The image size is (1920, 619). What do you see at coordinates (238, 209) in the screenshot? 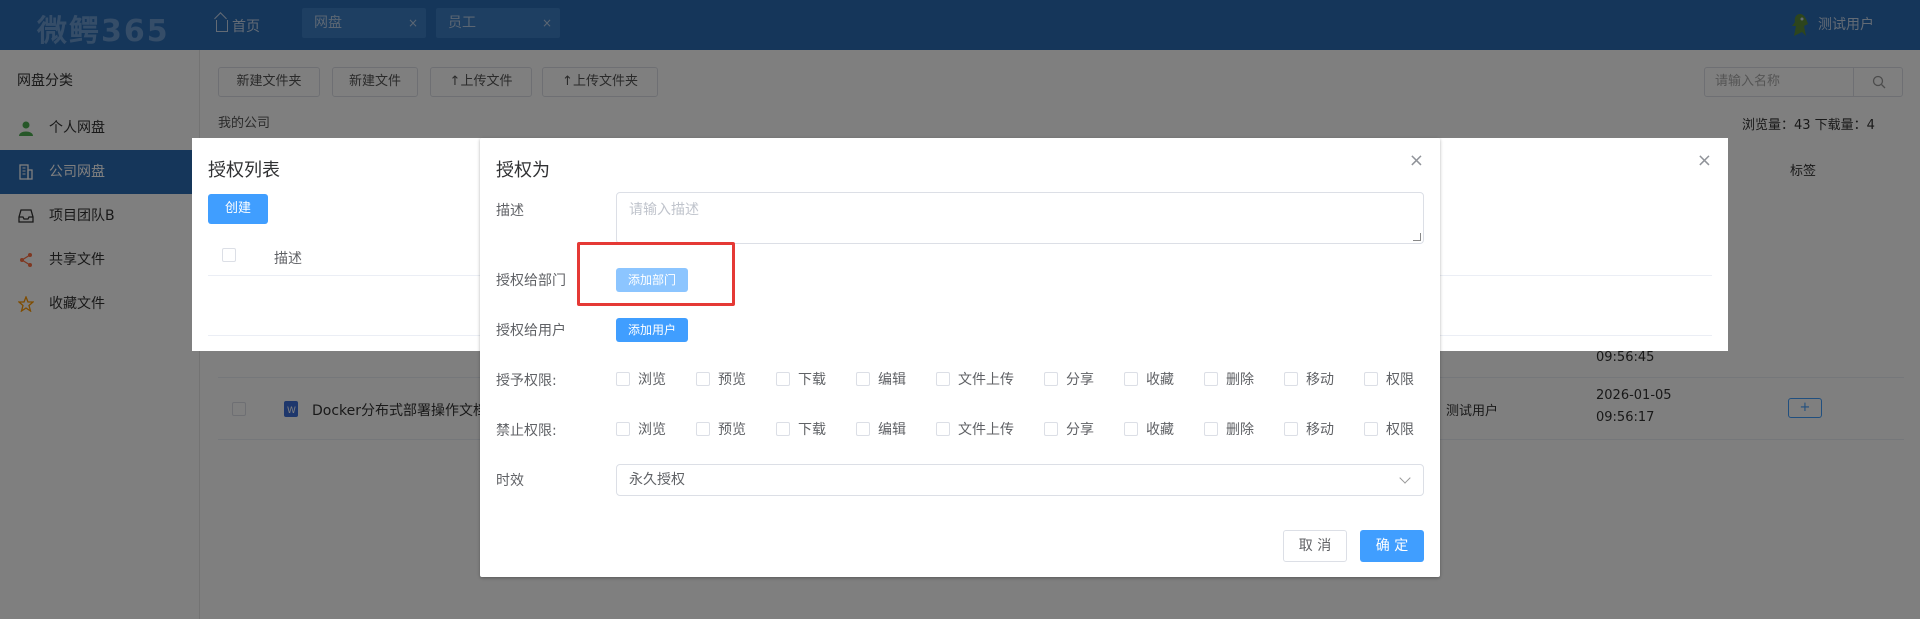
I see `create-button: 创建` at bounding box center [238, 209].